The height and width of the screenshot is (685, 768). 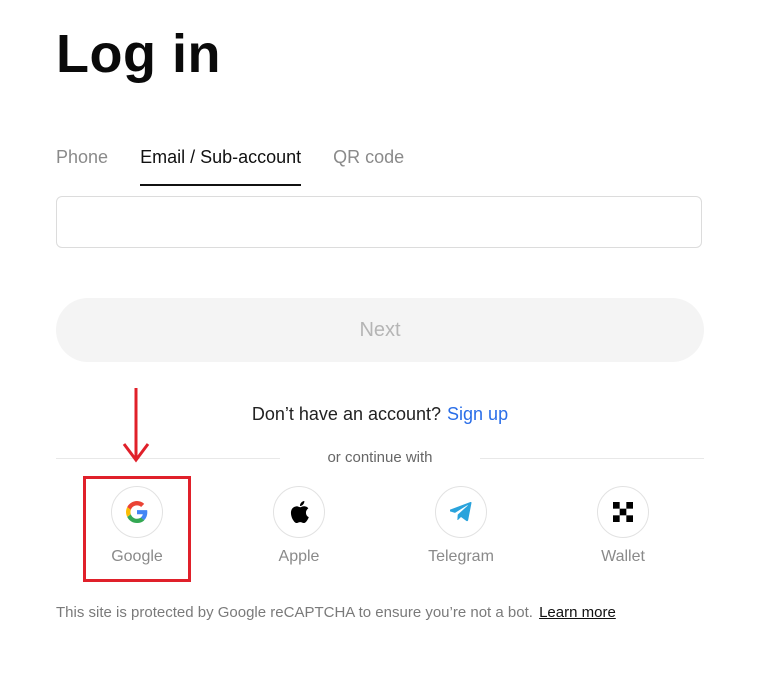 I want to click on login-method-tabs: Phone Email / Sub-account QR code, so click(x=246, y=164).